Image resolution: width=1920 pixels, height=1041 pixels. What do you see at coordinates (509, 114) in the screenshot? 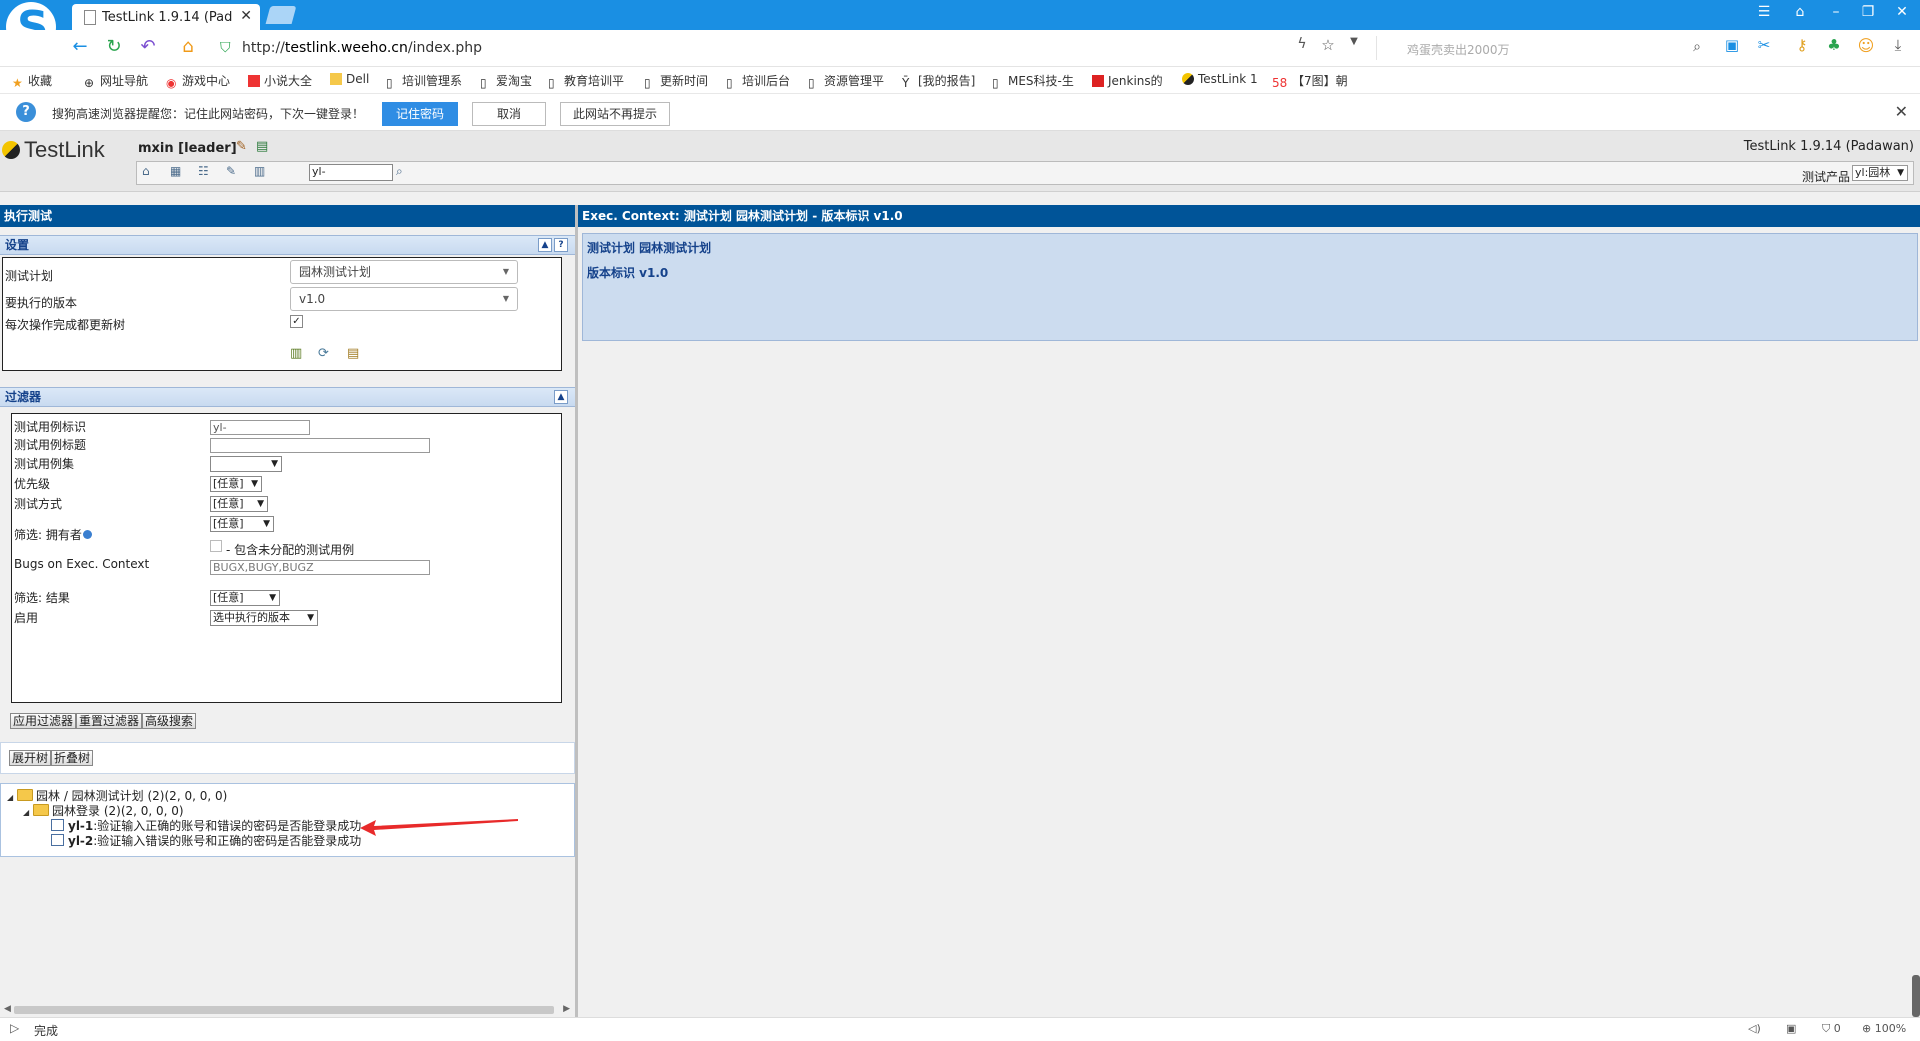
I see `cancel-button: 取消` at bounding box center [509, 114].